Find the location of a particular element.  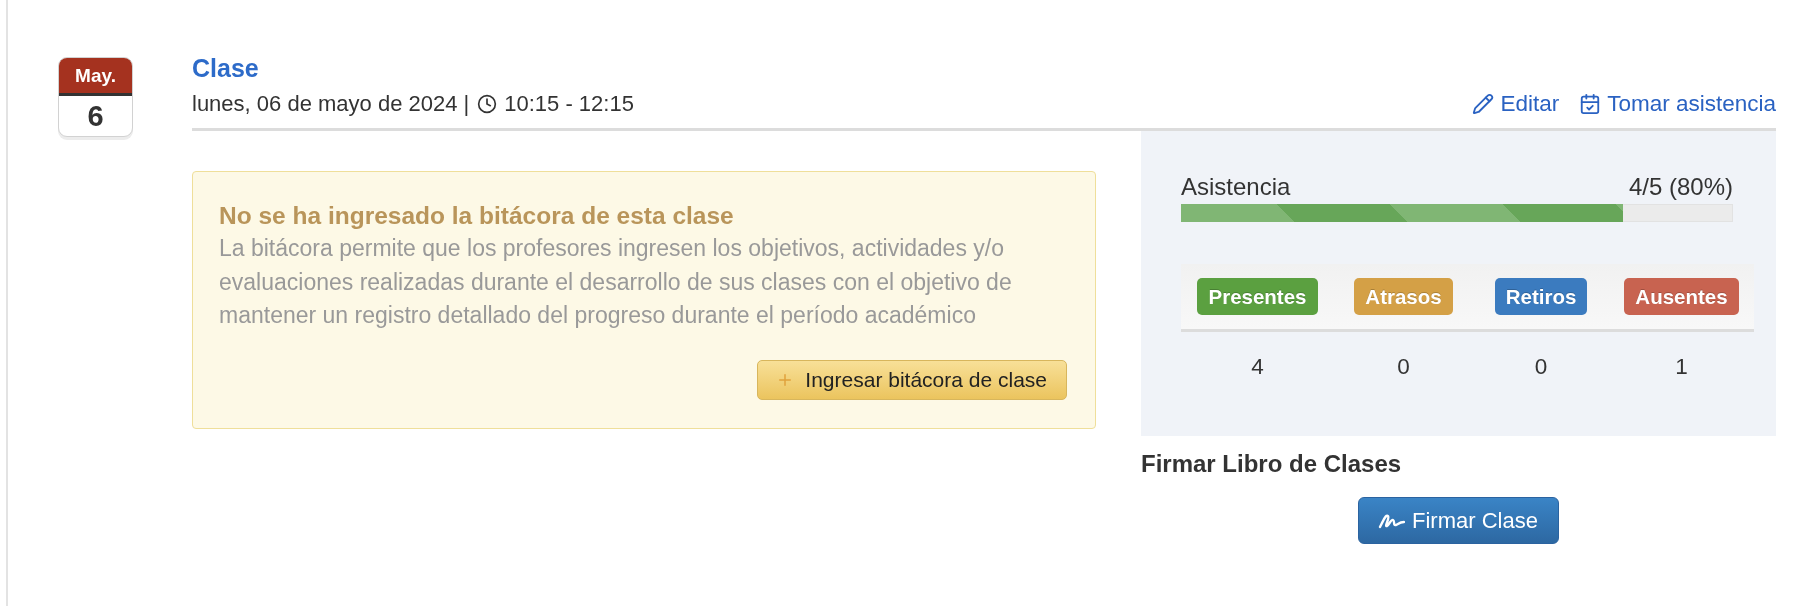

sign-class-button: Firmar Clase is located at coordinates (1458, 520).